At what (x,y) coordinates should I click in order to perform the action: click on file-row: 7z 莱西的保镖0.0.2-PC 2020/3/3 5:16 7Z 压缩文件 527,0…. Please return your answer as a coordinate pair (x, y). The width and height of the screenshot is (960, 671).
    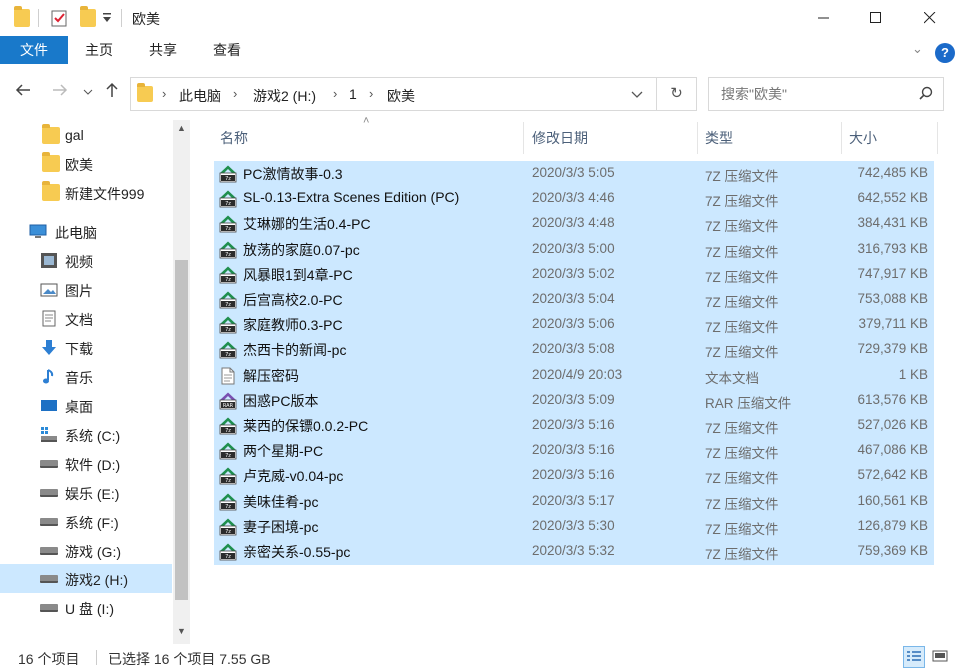
    Looking at the image, I should click on (574, 425).